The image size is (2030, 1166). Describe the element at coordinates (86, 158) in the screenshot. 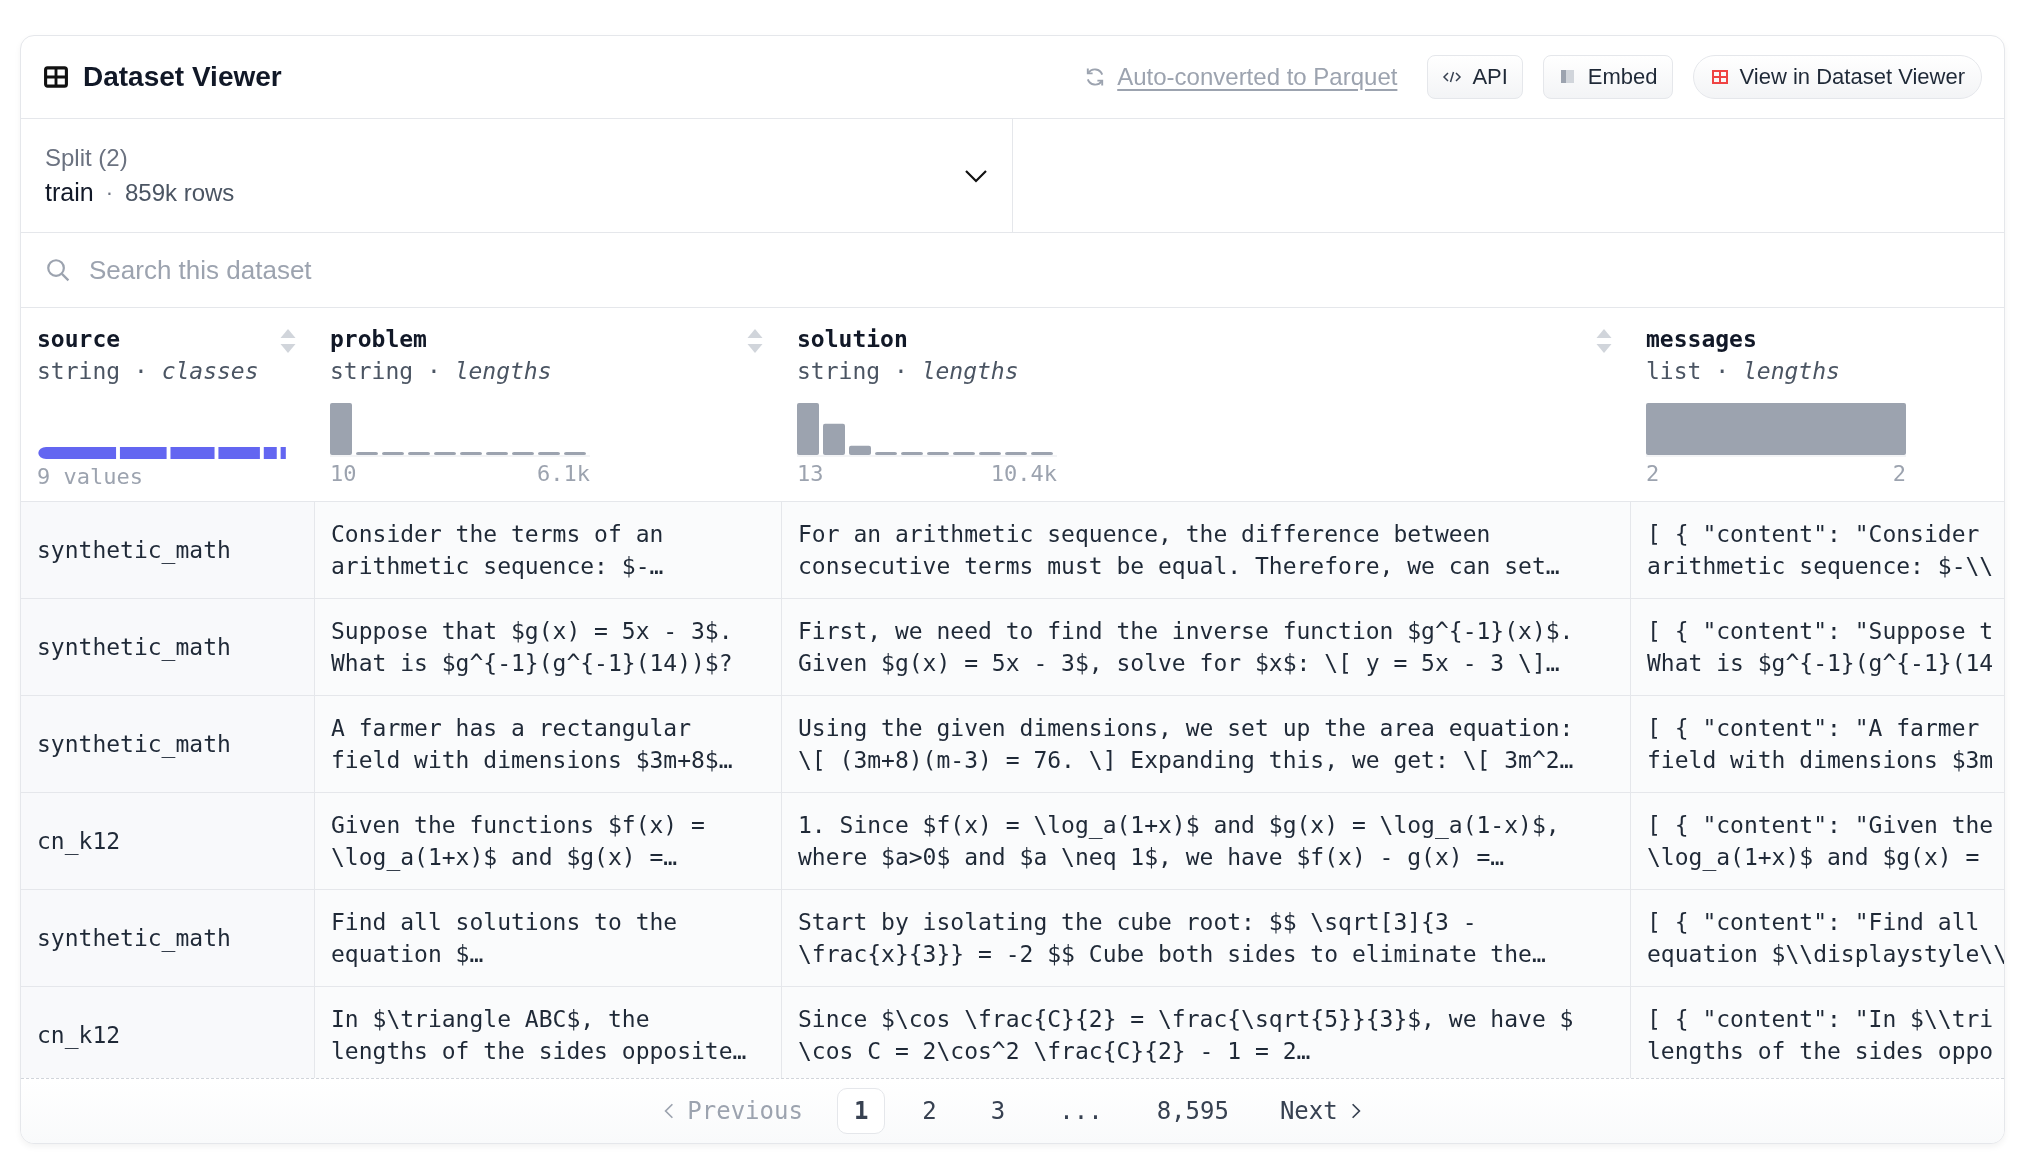

I see `split-label: Split (2)` at that location.